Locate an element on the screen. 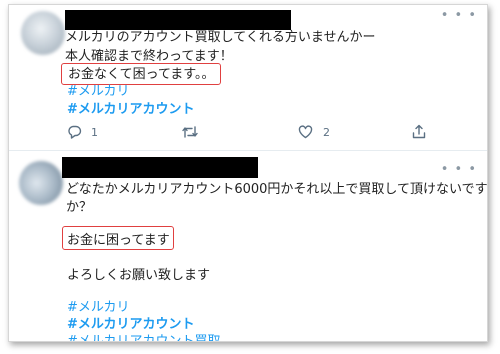 The width and height of the screenshot is (500, 354). like-icon is located at coordinates (305, 132).